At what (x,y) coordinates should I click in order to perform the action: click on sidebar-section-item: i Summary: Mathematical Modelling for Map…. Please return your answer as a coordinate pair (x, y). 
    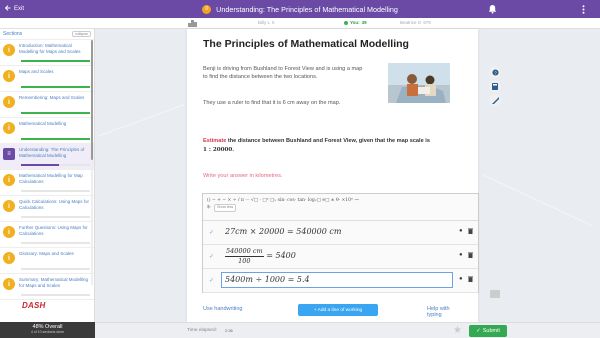
    Looking at the image, I should click on (47, 287).